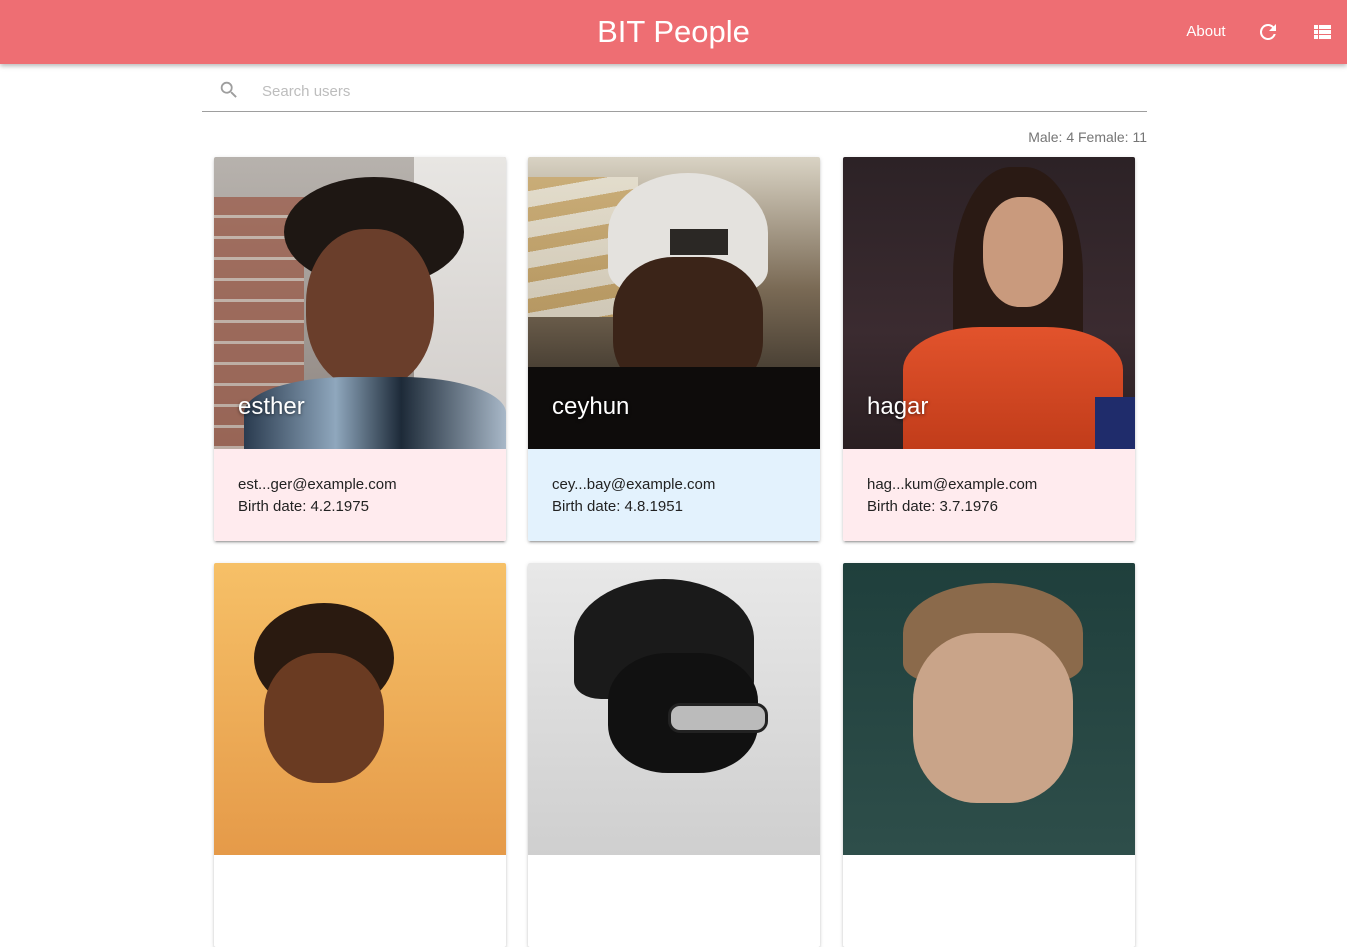 The image size is (1347, 947). I want to click on user-name: hagar, so click(898, 406).